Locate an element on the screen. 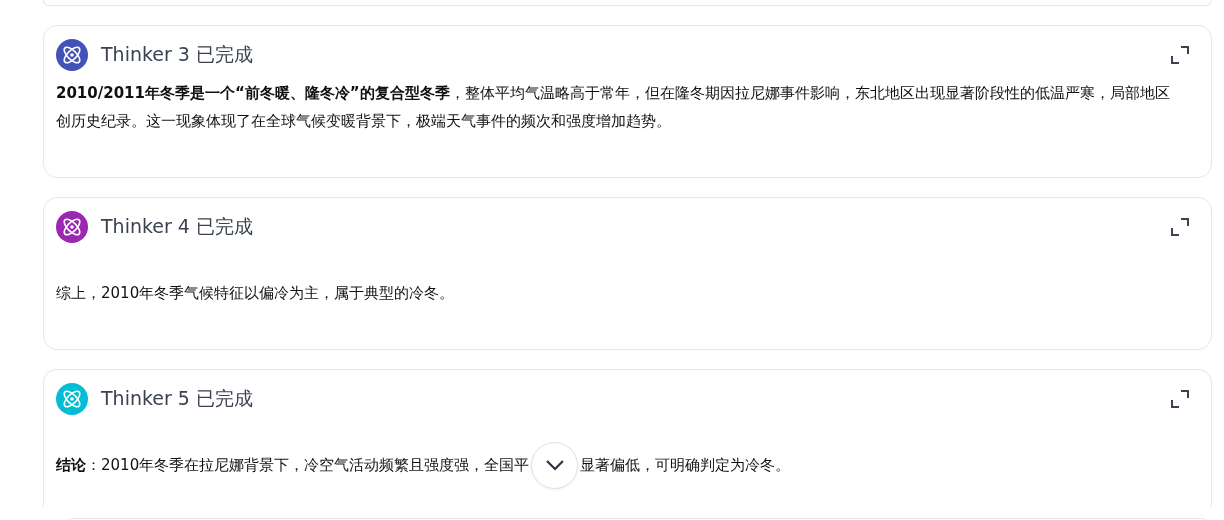 The width and height of the screenshot is (1224, 520). scroll-down-button is located at coordinates (555, 465).